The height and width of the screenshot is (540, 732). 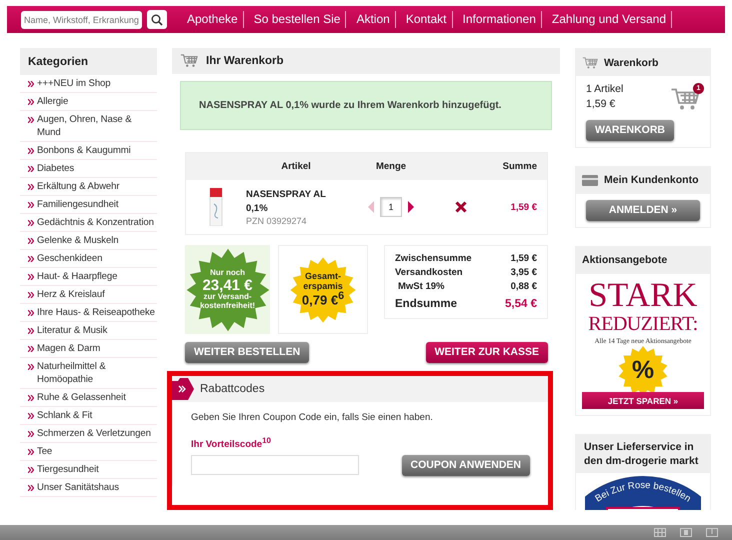 What do you see at coordinates (605, 89) in the screenshot?
I see `cart-count: 1 Artikel` at bounding box center [605, 89].